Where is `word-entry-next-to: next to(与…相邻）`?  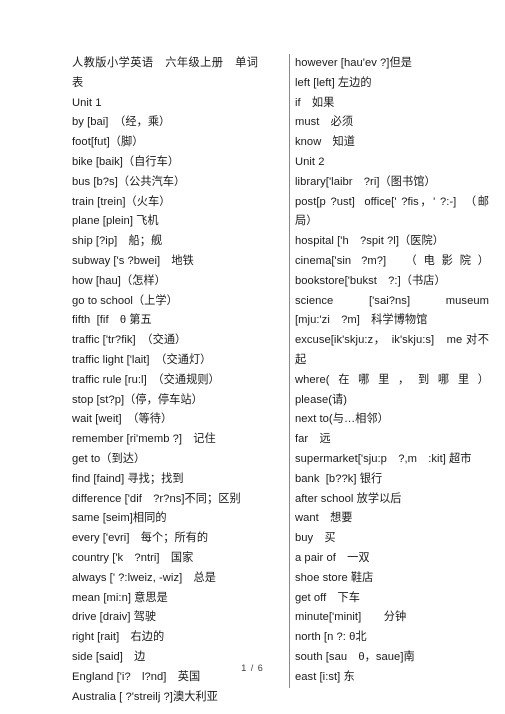
word-entry-next-to: next to(与…相邻） is located at coordinates (342, 419).